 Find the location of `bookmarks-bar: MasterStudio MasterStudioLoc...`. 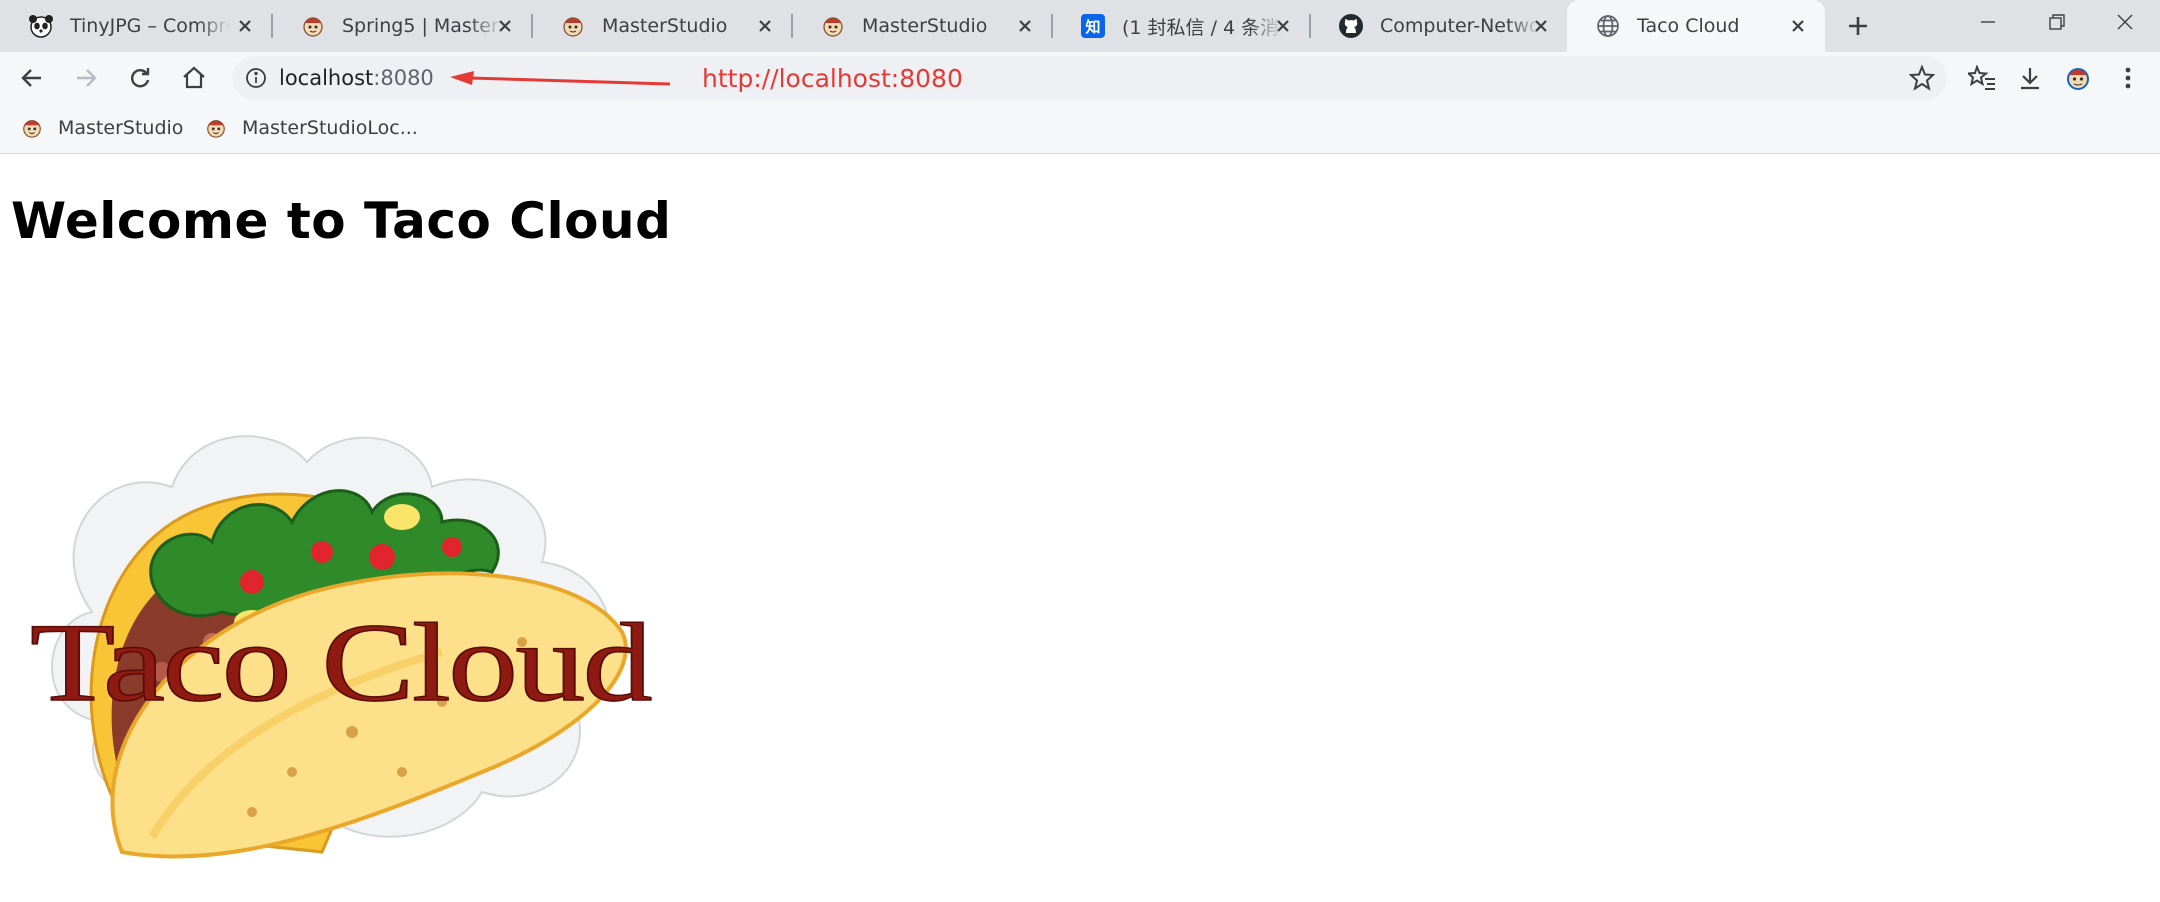

bookmarks-bar: MasterStudio MasterStudioLoc... is located at coordinates (1080, 128).